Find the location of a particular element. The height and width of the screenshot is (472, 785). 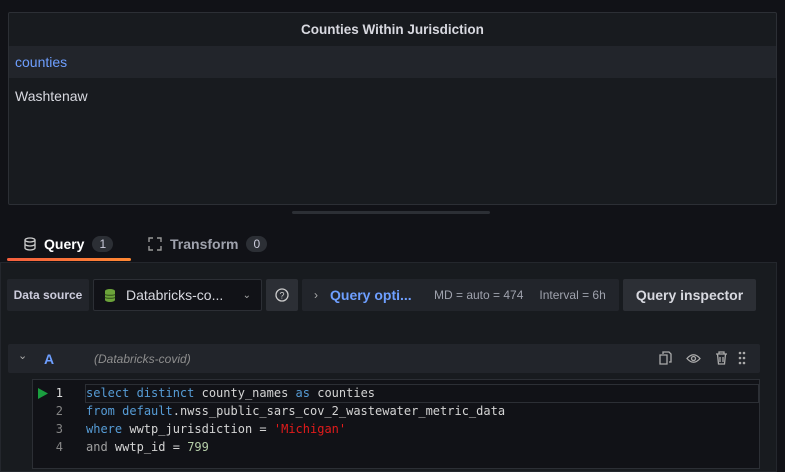

databricks-icon is located at coordinates (110, 295).